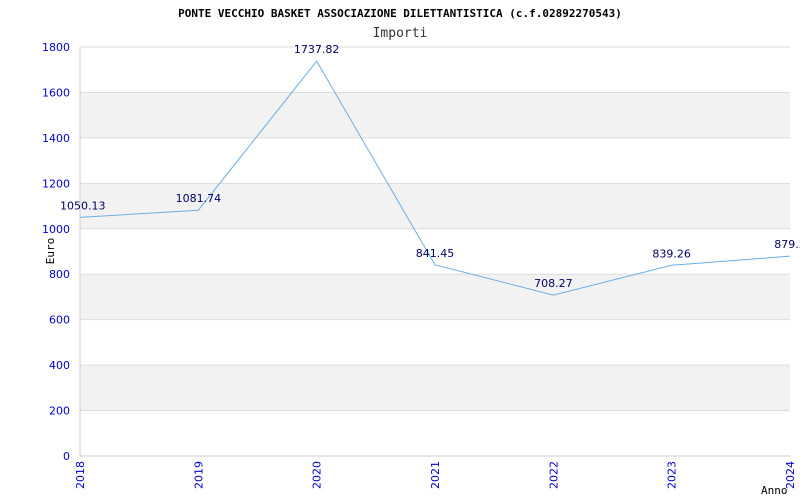  I want to click on x-tick-labels: 2018 2019 2020 2021 2022 2023 2024, so click(435, 475).